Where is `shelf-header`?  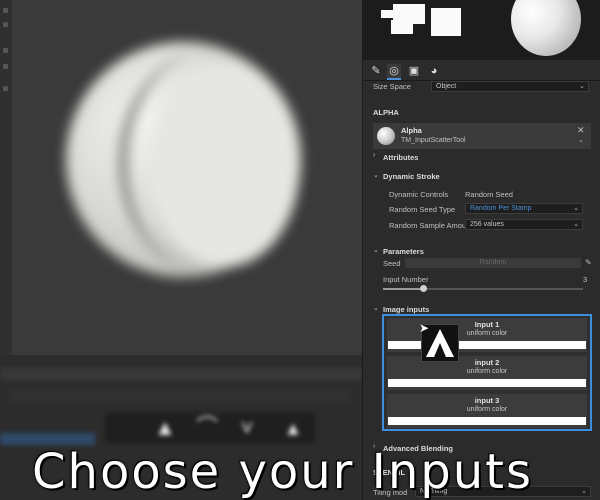 shelf-header is located at coordinates (181, 374).